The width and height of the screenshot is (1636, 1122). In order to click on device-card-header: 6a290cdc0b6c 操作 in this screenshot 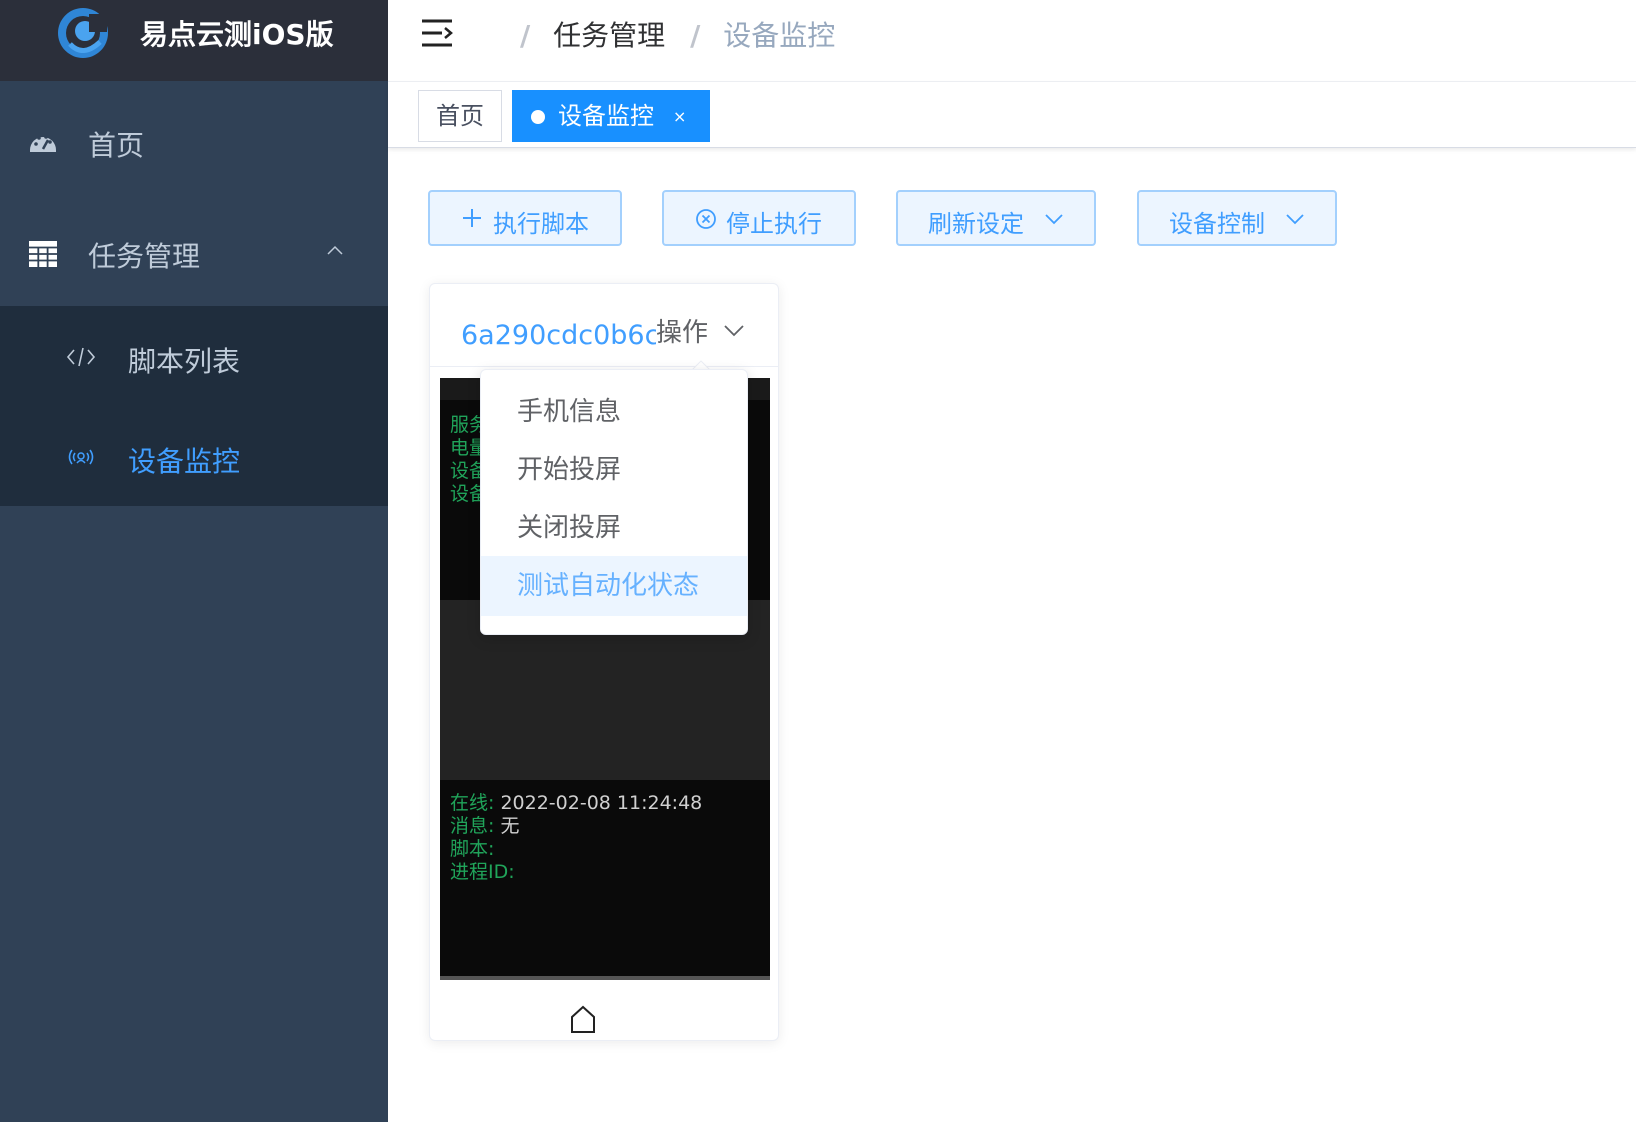, I will do `click(604, 325)`.